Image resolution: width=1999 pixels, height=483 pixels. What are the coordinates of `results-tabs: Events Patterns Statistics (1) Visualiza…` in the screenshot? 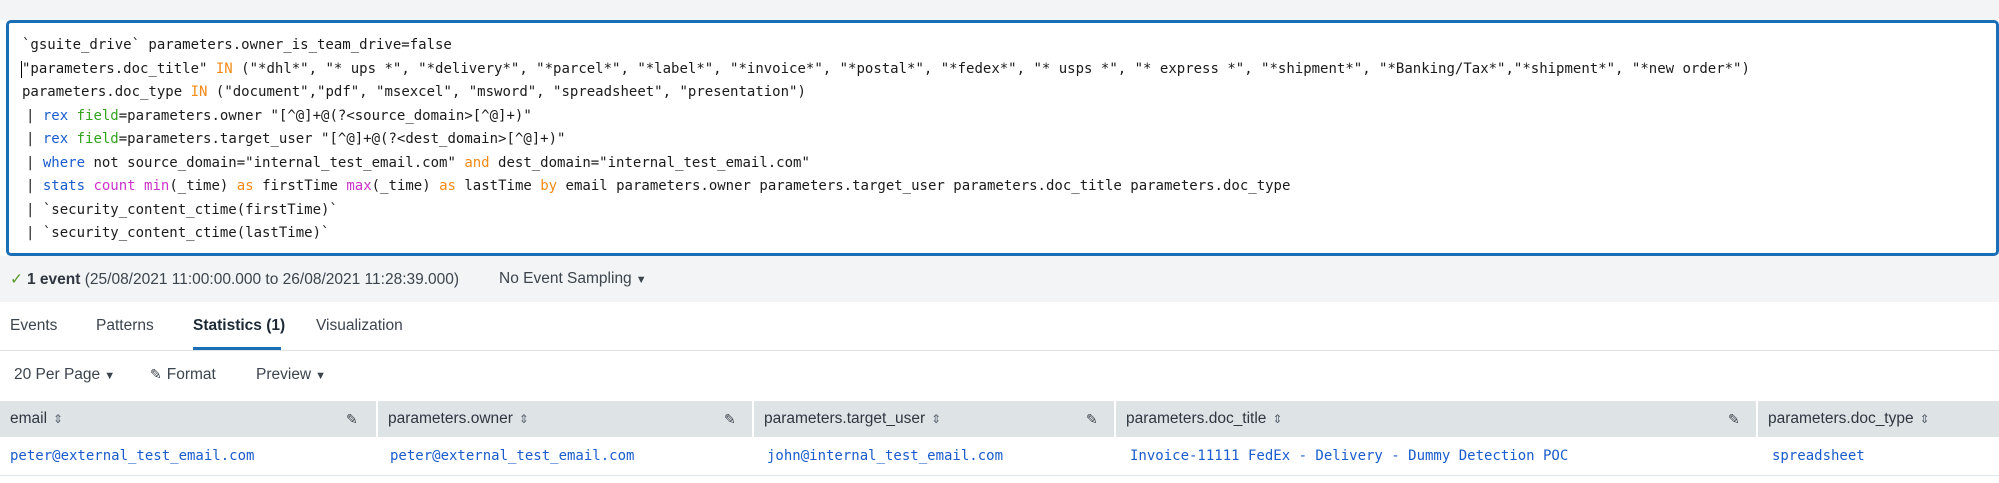 It's located at (999, 326).